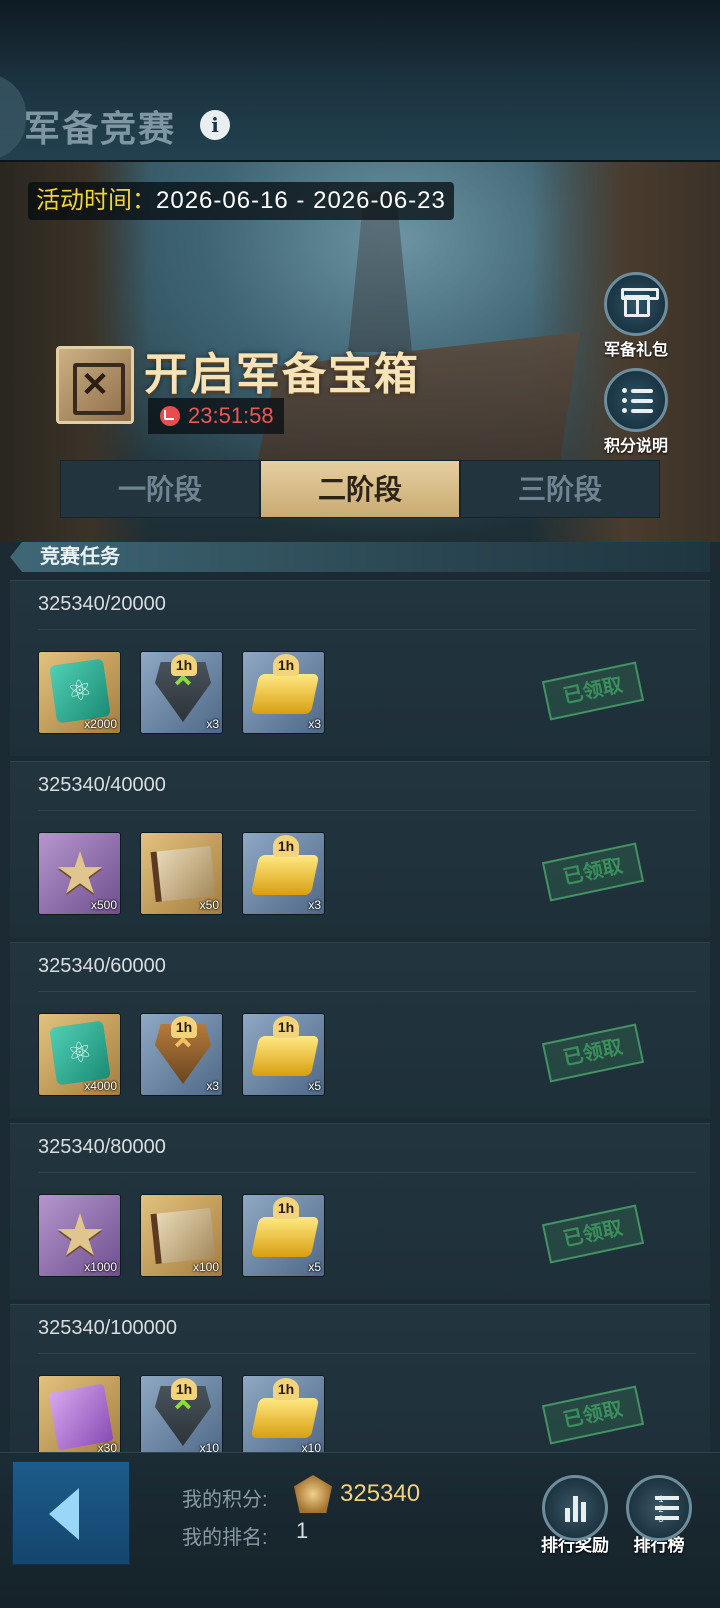  I want to click on my-rank-label: 我的排名:, so click(225, 1538).